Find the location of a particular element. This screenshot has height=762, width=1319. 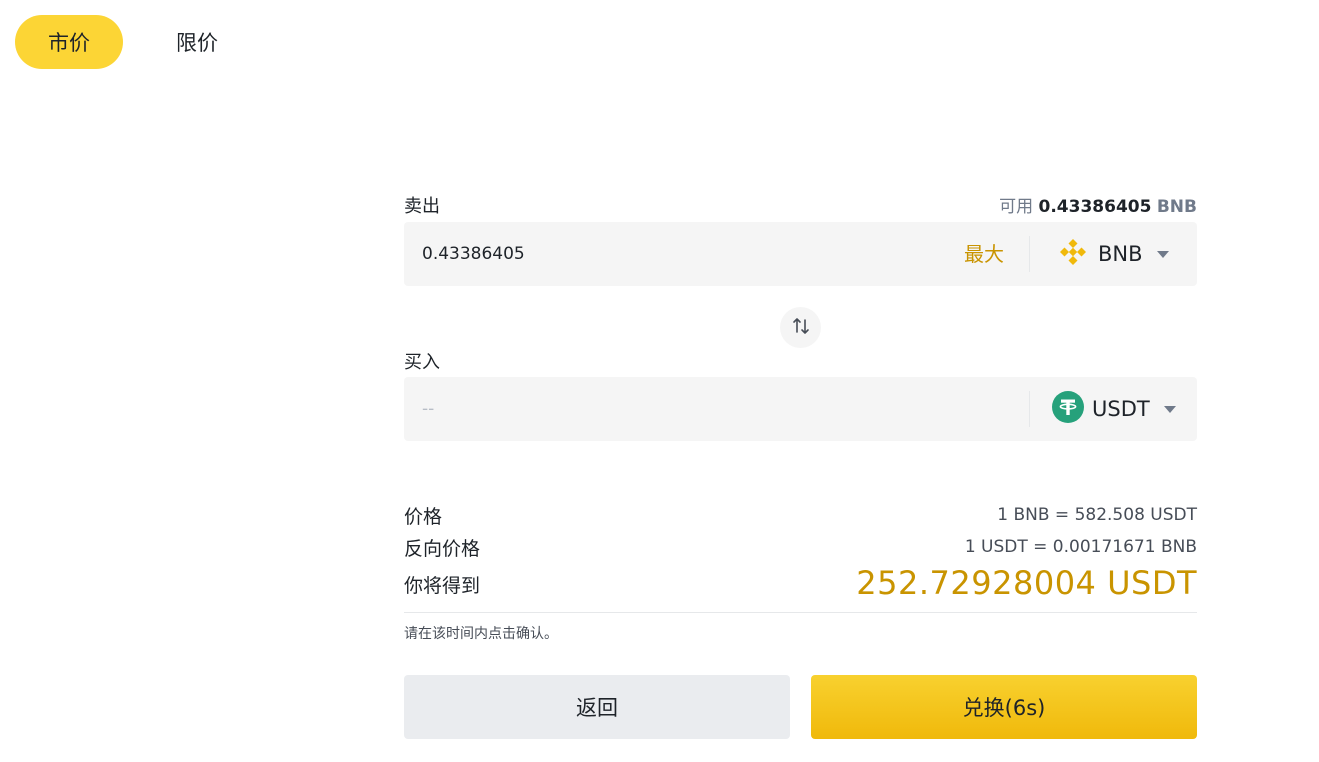

confirm-hint: 请在该时间内点击确认。 is located at coordinates (481, 634).